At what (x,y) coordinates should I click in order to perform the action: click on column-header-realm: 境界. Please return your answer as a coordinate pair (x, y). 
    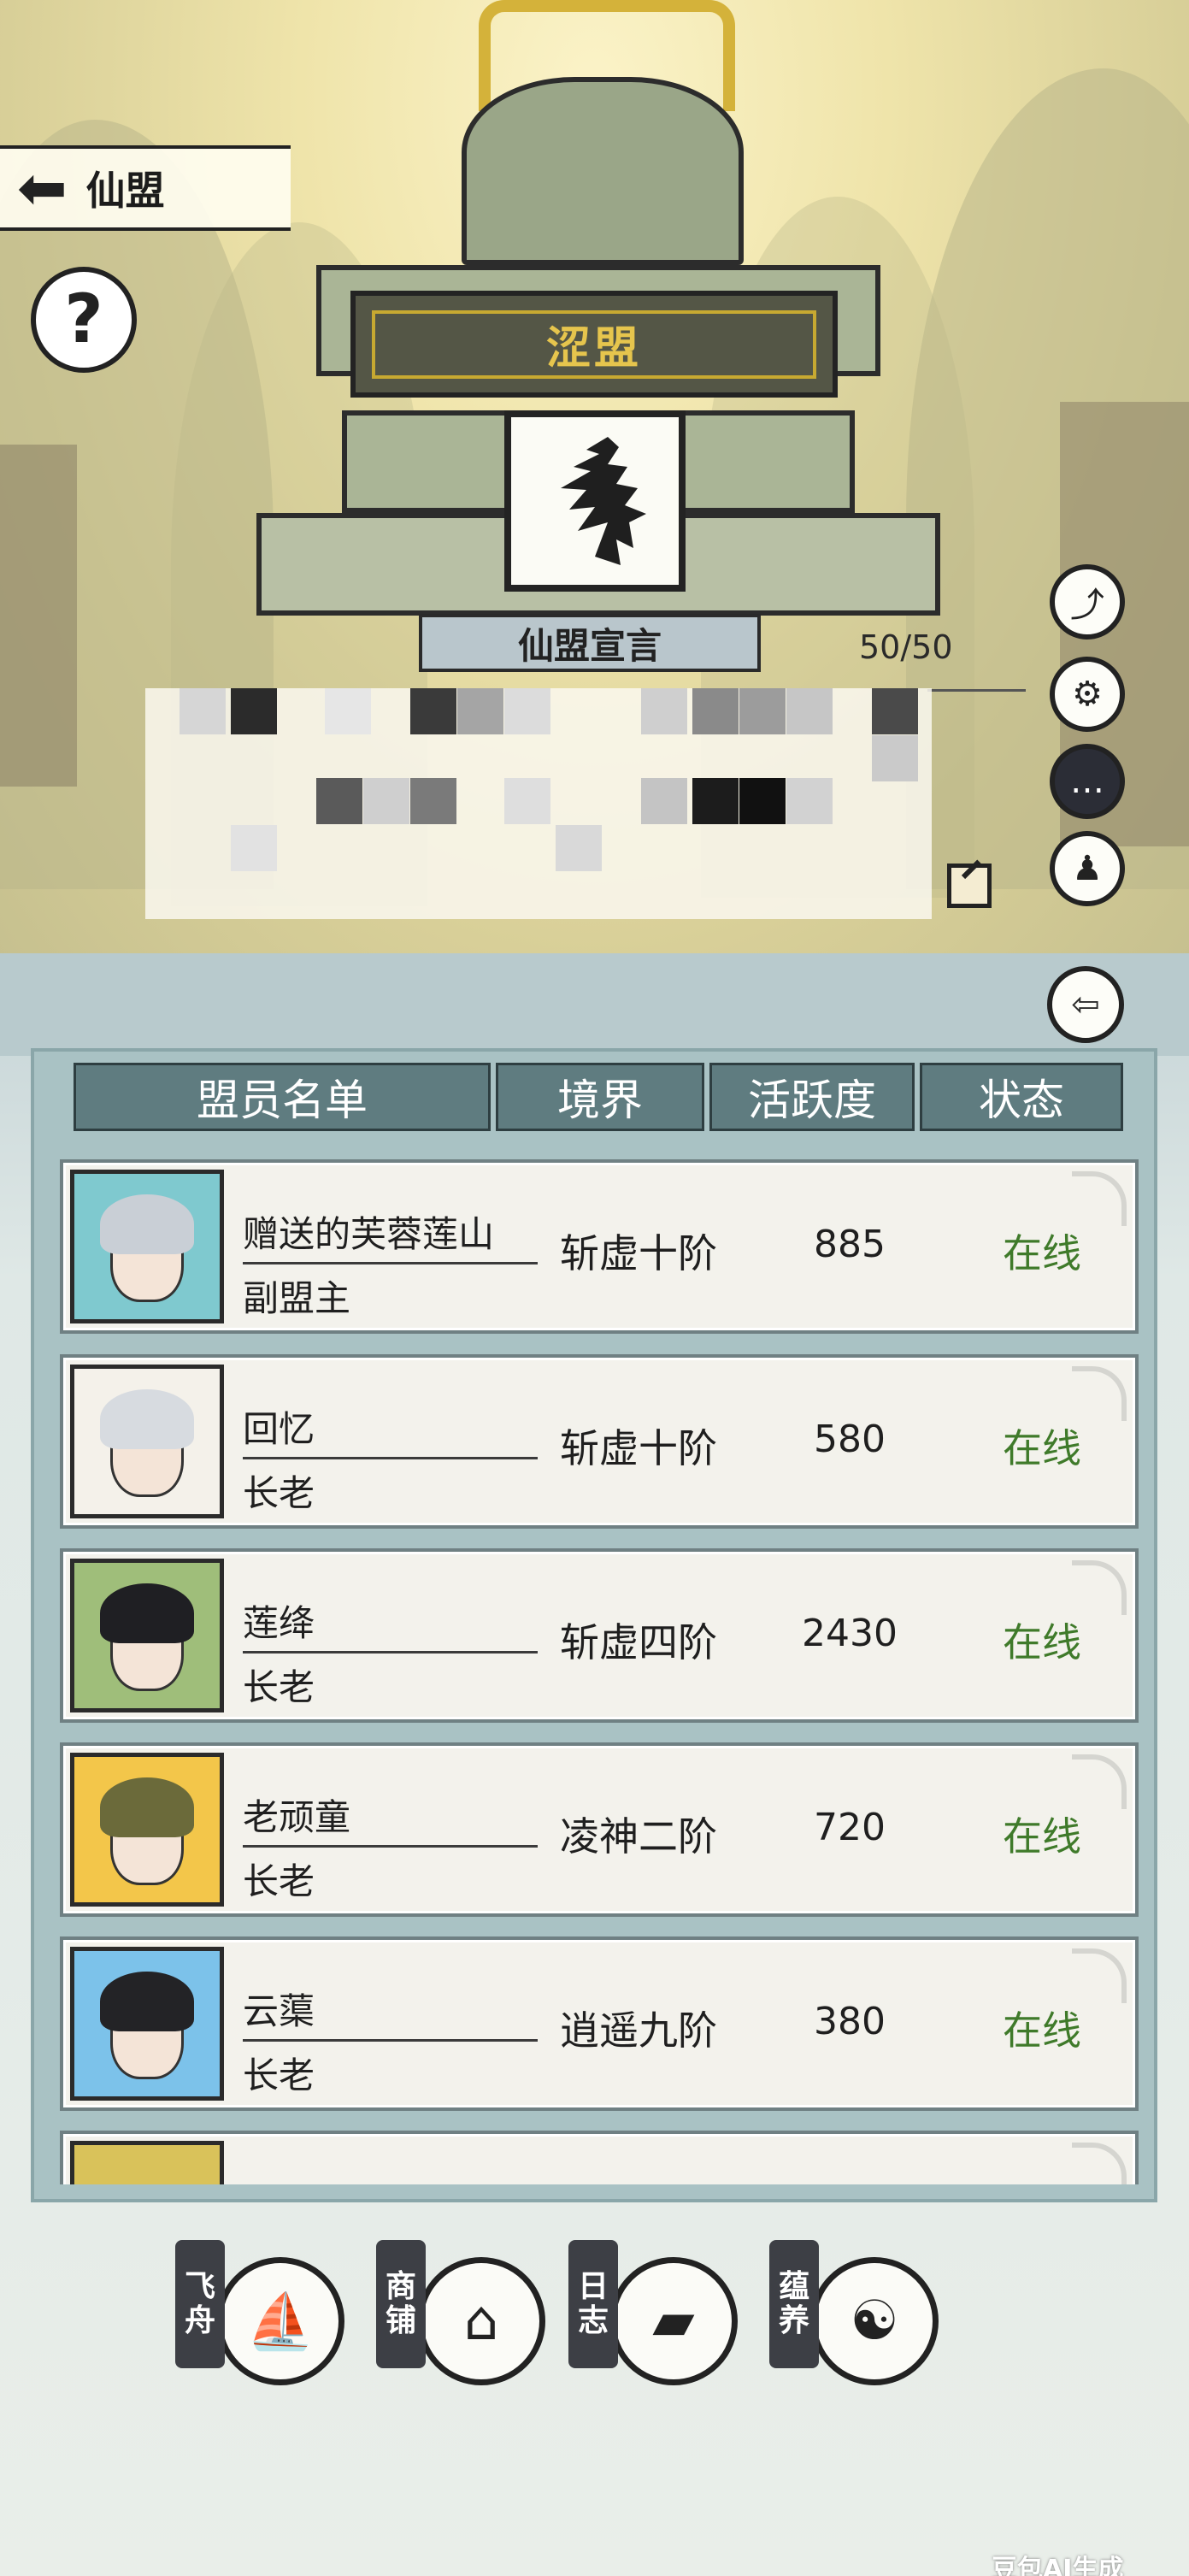
    Looking at the image, I should click on (600, 1097).